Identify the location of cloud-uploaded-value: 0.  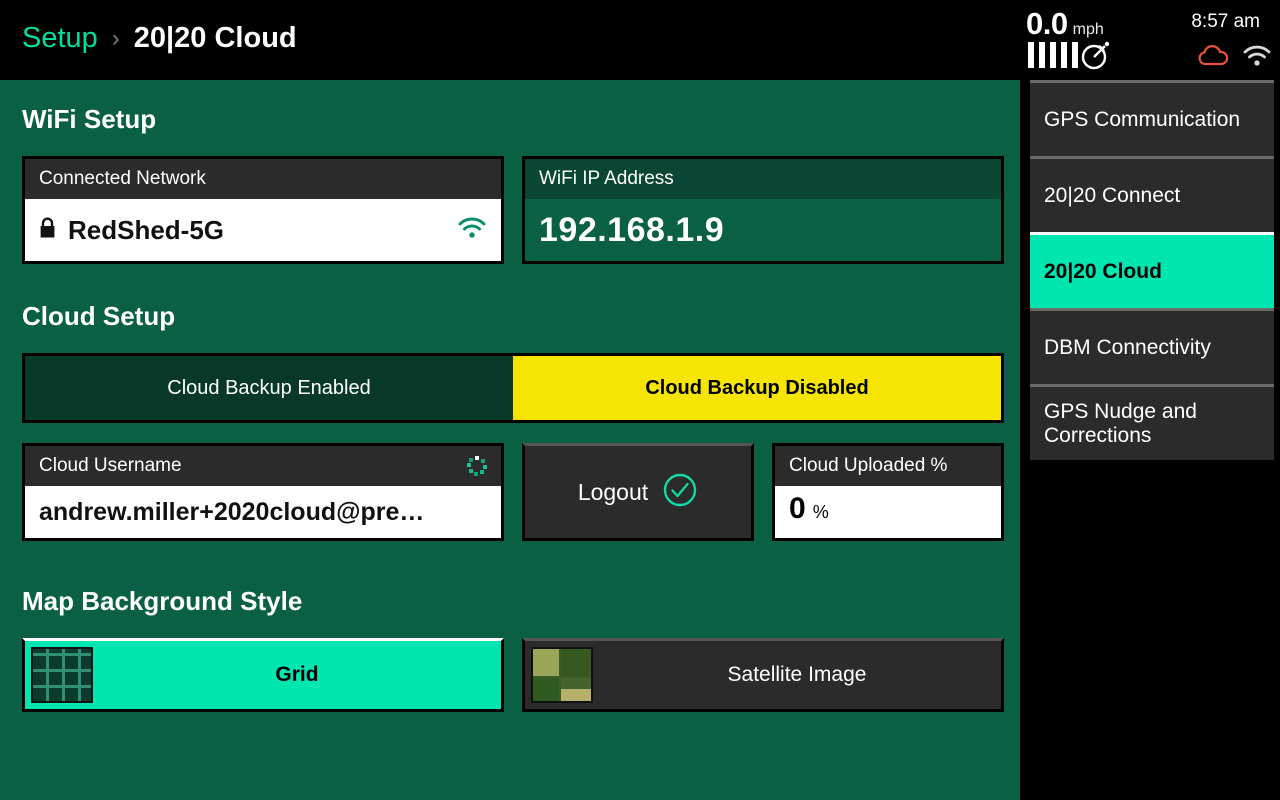
(797, 508).